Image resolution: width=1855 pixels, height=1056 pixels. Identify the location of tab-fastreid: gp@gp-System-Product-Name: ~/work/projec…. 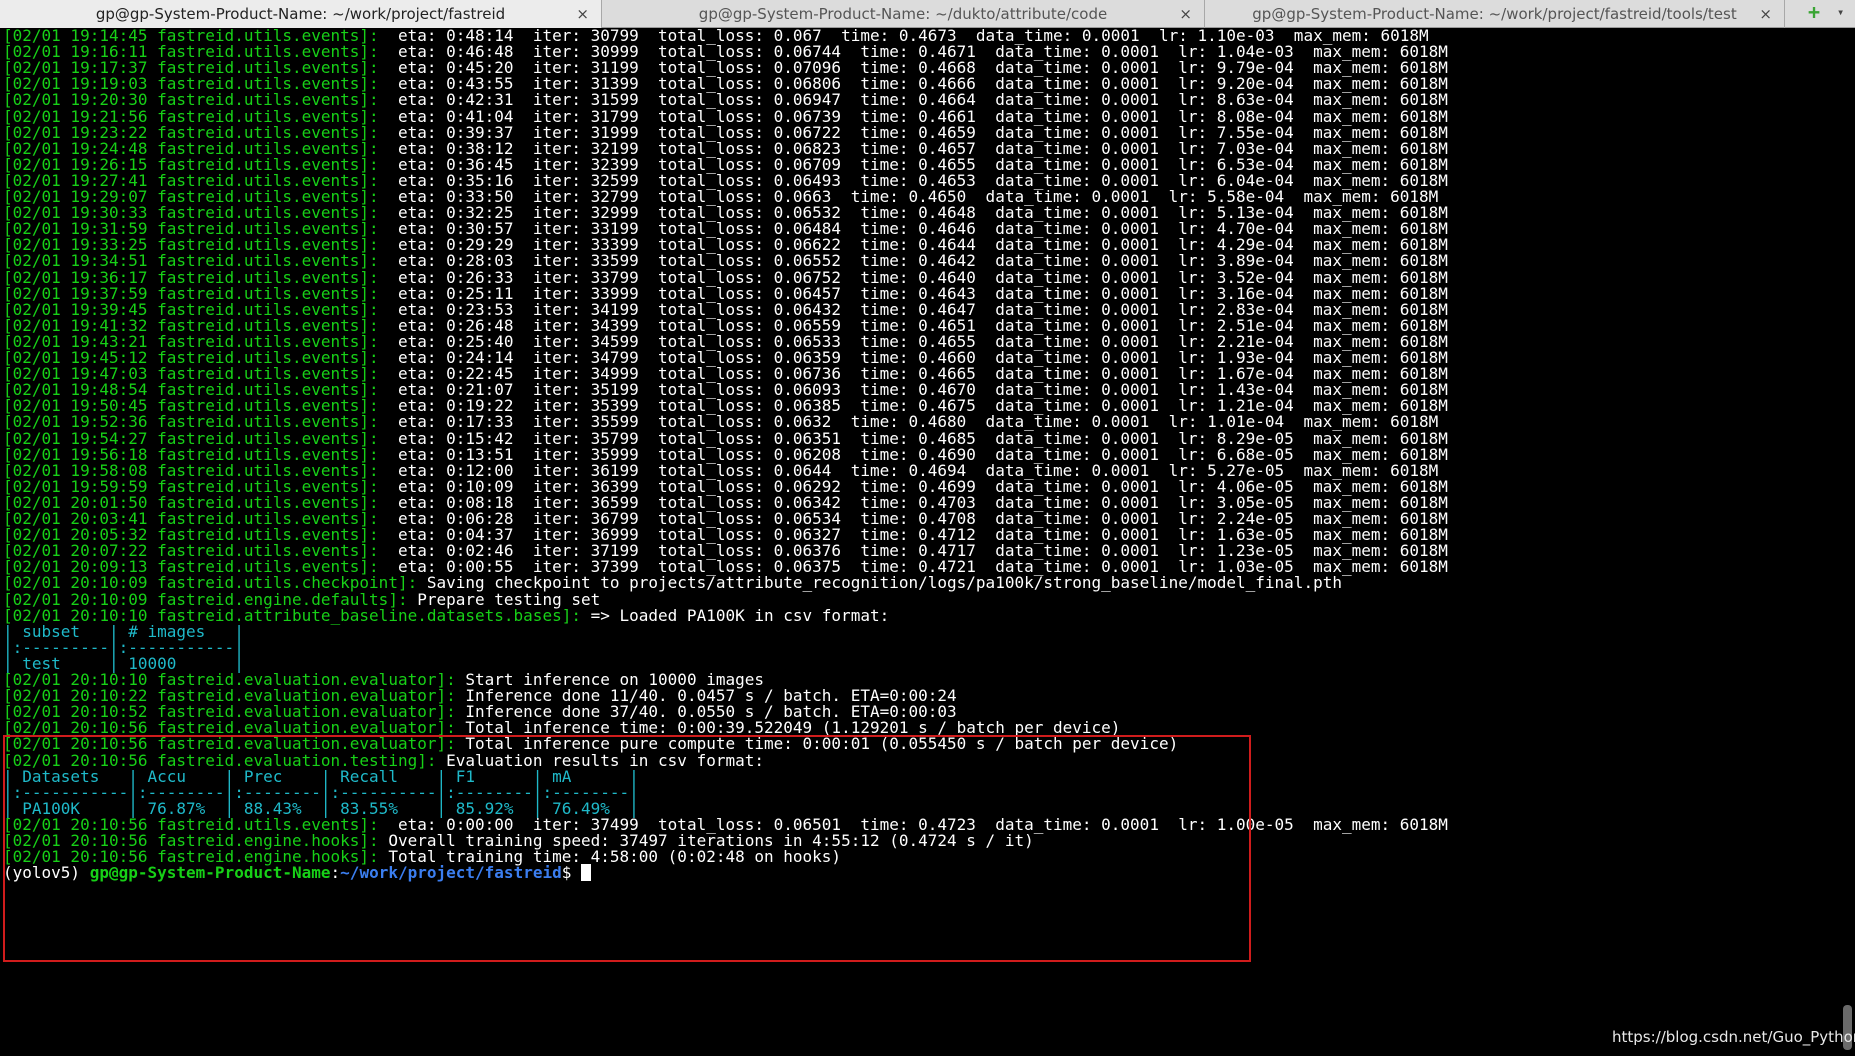
(301, 14).